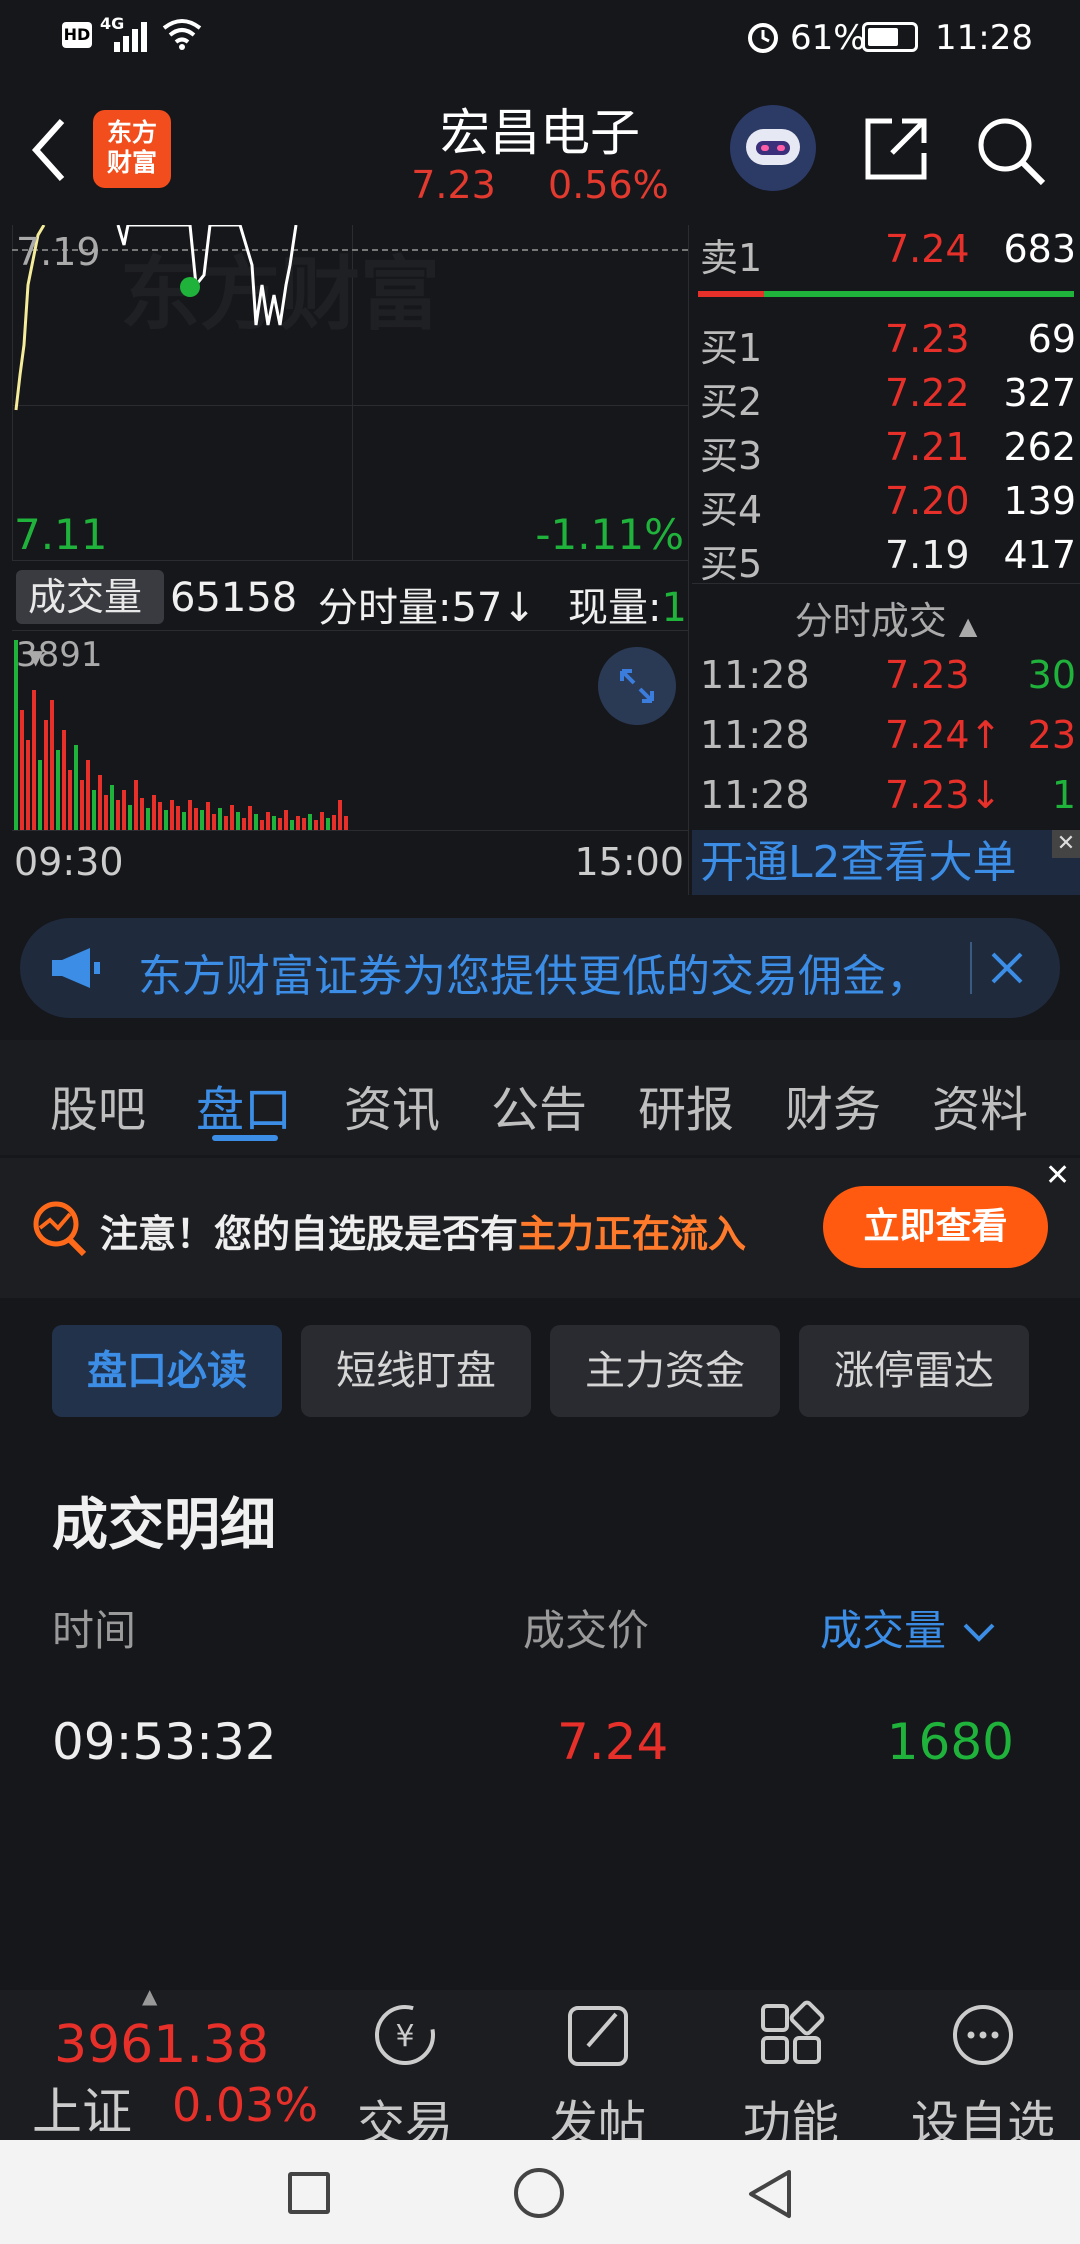 Image resolution: width=1080 pixels, height=2244 pixels. I want to click on buy-label: 买2, so click(731, 402).